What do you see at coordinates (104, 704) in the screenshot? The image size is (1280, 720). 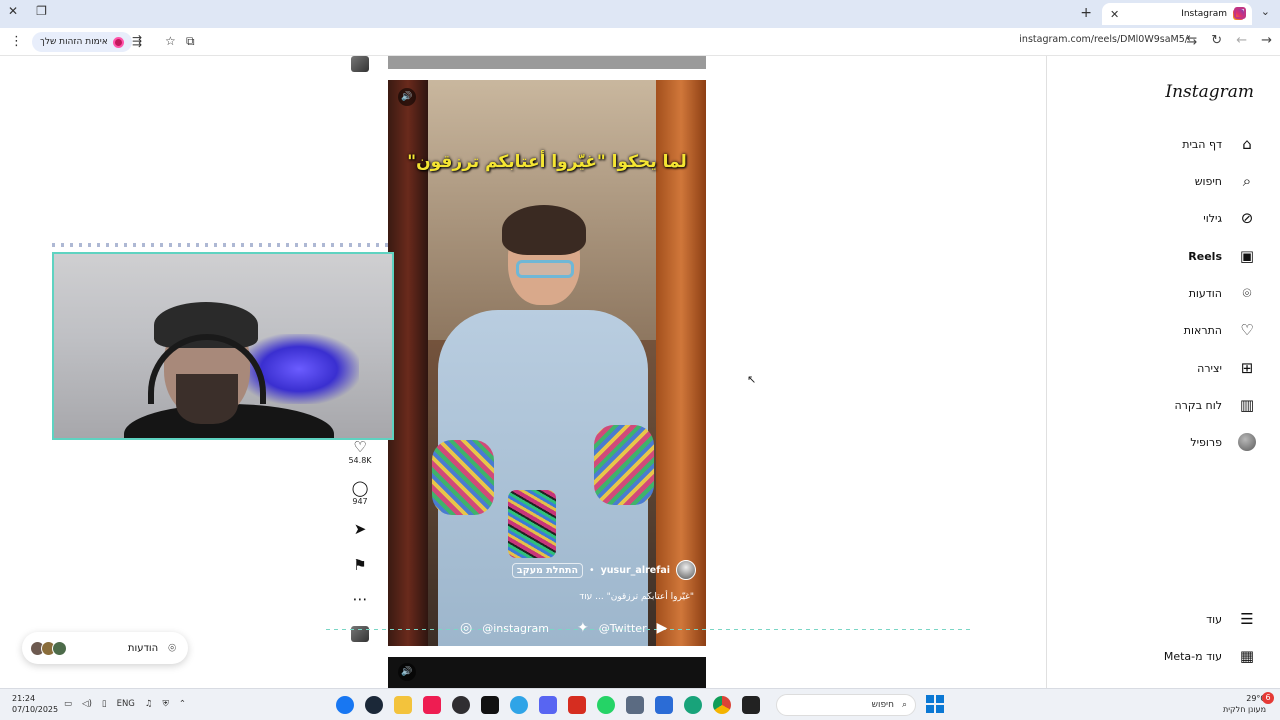 I see `network-icon: ▯` at bounding box center [104, 704].